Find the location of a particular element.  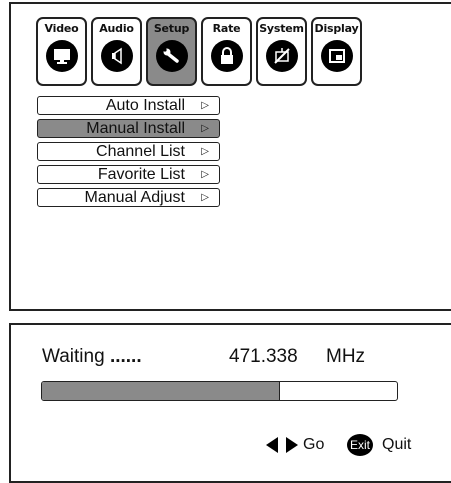

exit-button-icon: Exit is located at coordinates (360, 445).